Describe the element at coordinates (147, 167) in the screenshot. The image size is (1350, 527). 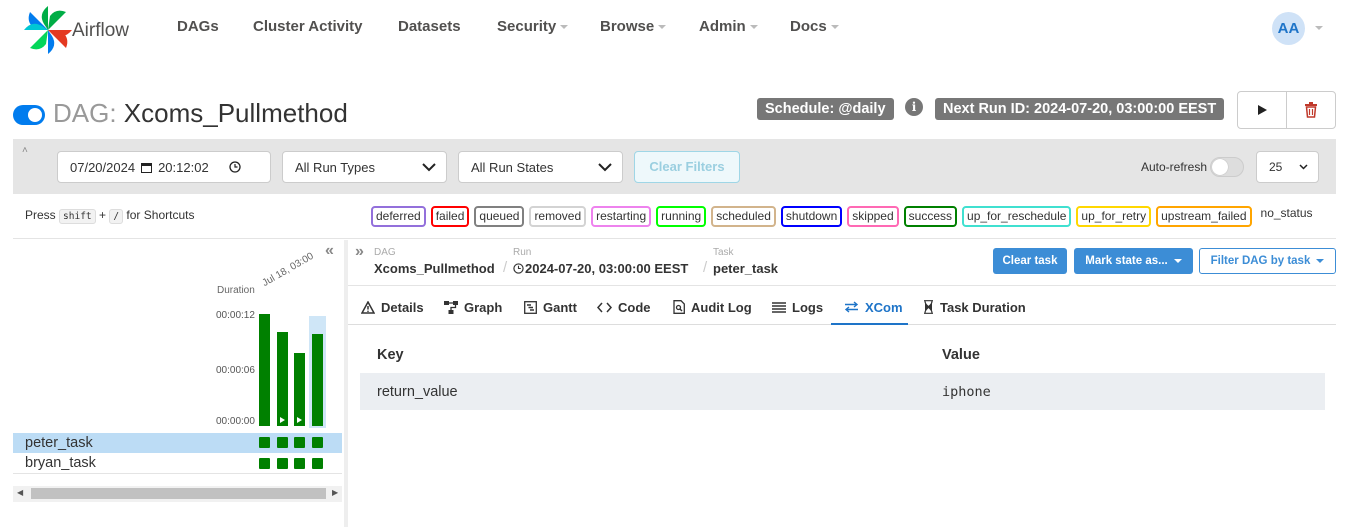
I see `calendar-icon` at that location.